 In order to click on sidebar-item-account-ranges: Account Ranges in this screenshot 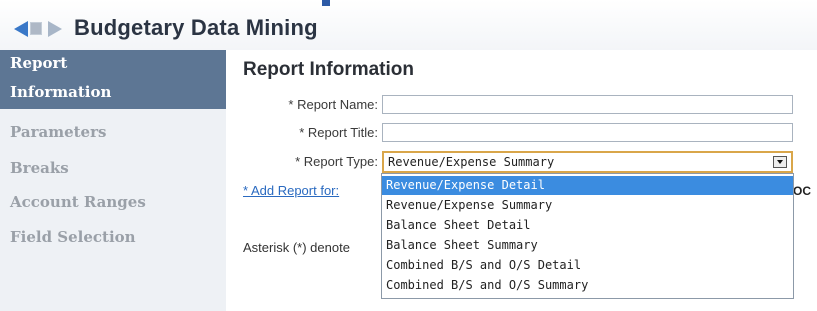, I will do `click(113, 202)`.